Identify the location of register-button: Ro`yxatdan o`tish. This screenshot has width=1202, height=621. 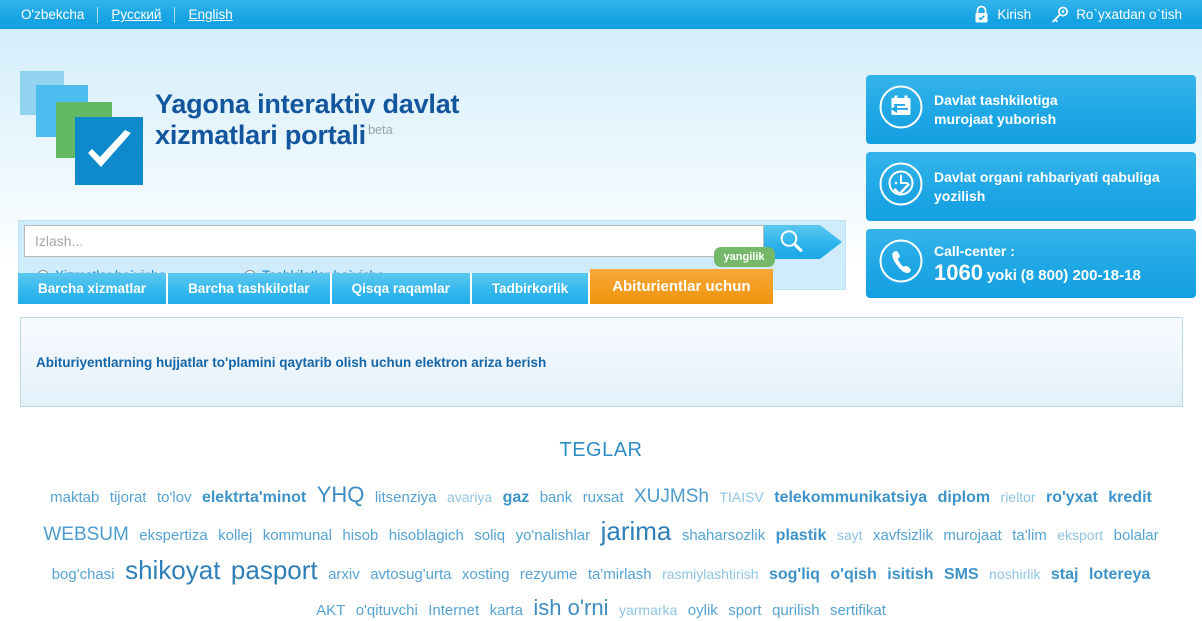
(1116, 15).